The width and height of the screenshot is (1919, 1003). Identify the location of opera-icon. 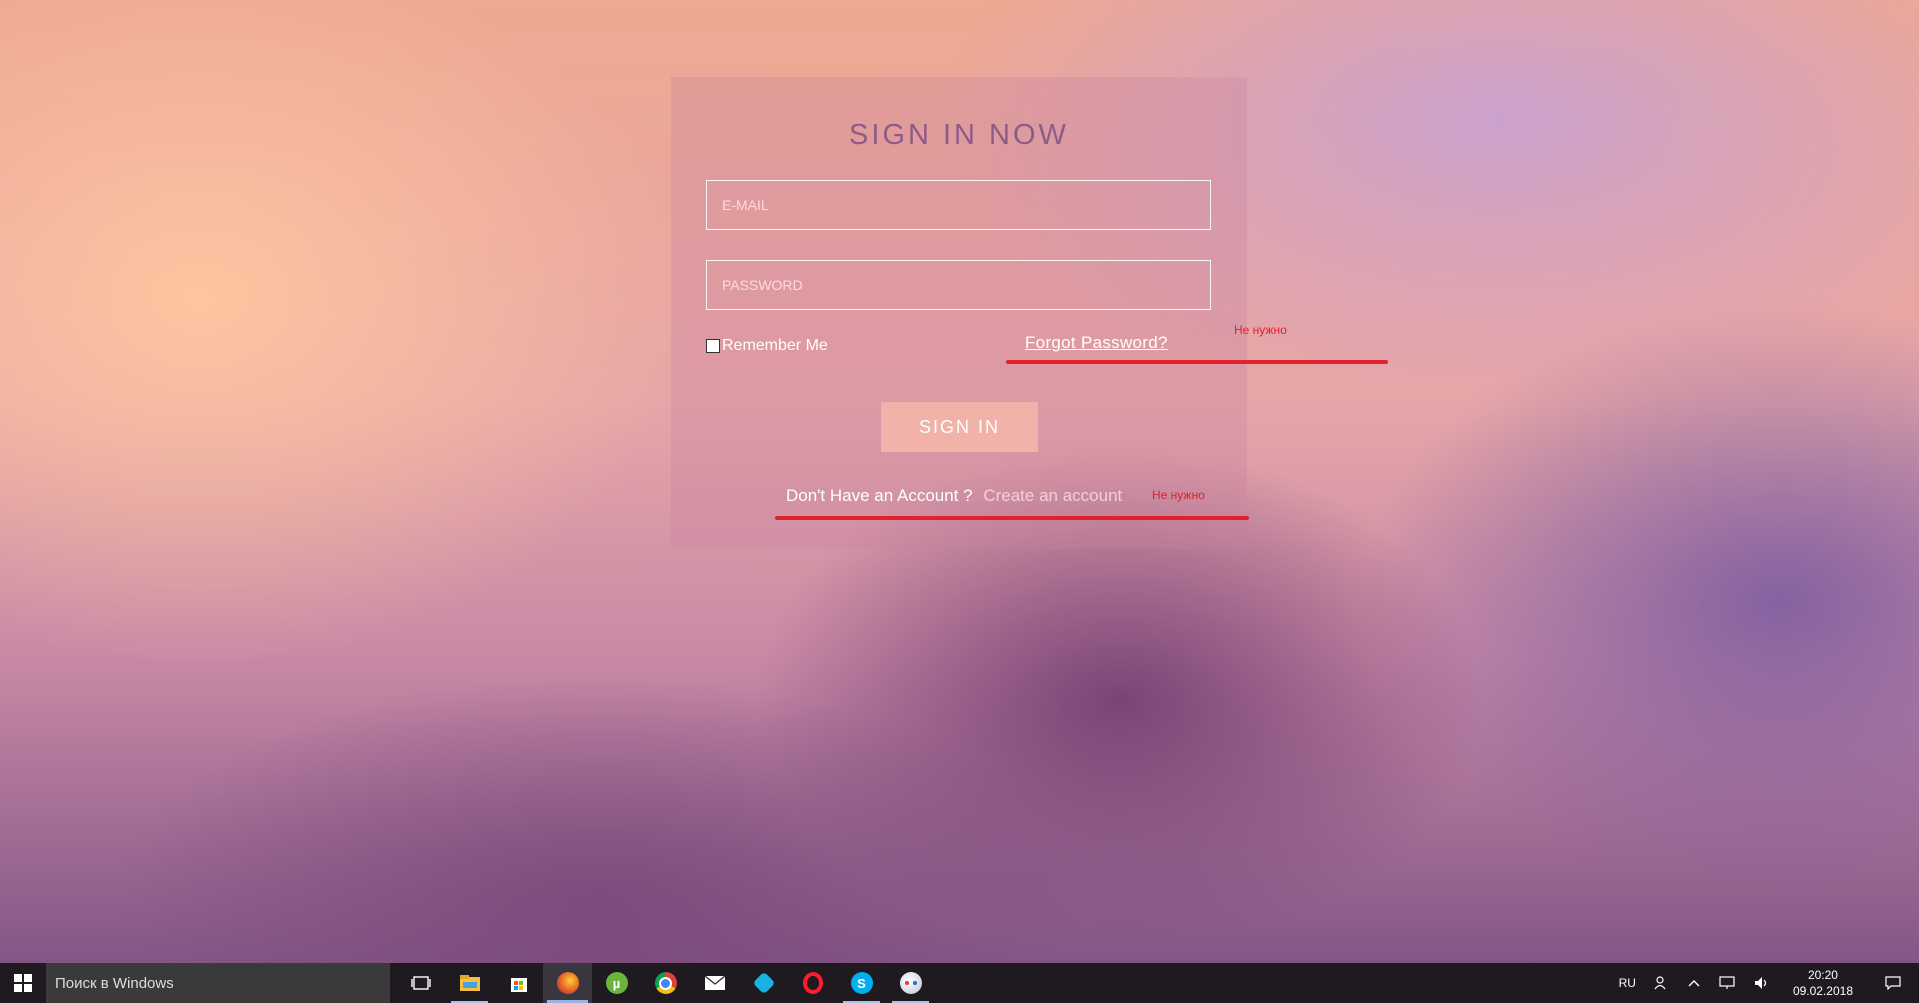
(812, 983).